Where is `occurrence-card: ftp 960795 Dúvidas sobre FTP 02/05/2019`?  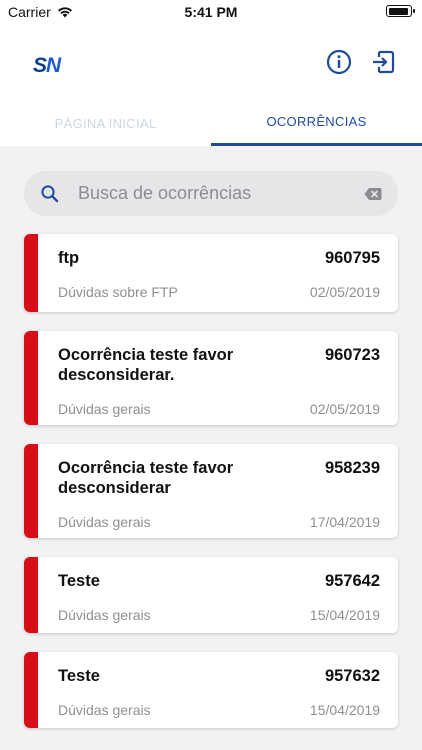 occurrence-card: ftp 960795 Dúvidas sobre FTP 02/05/2019 is located at coordinates (211, 273).